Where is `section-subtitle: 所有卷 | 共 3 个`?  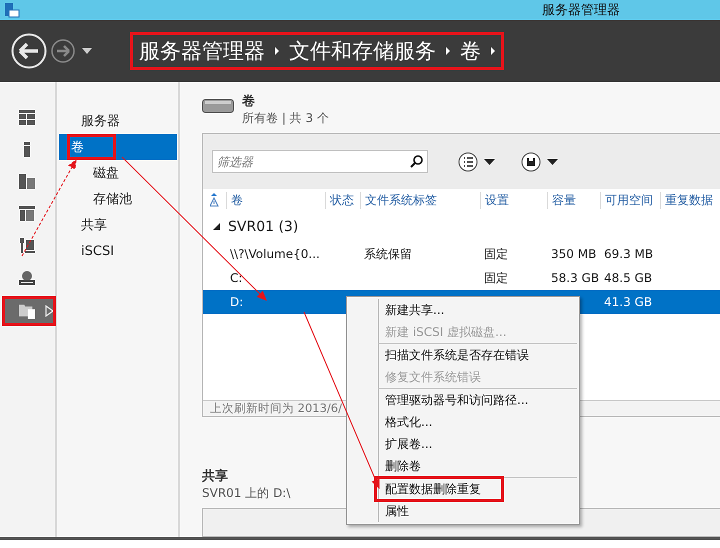 section-subtitle: 所有卷 | 共 3 个 is located at coordinates (285, 118).